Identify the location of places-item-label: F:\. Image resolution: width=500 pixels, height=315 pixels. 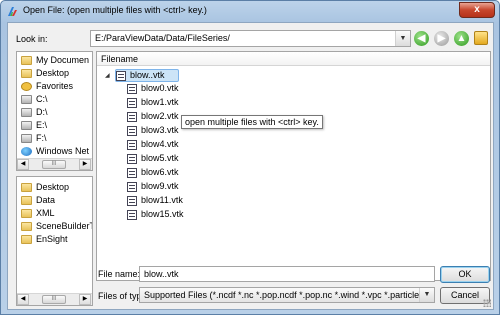
(41, 138).